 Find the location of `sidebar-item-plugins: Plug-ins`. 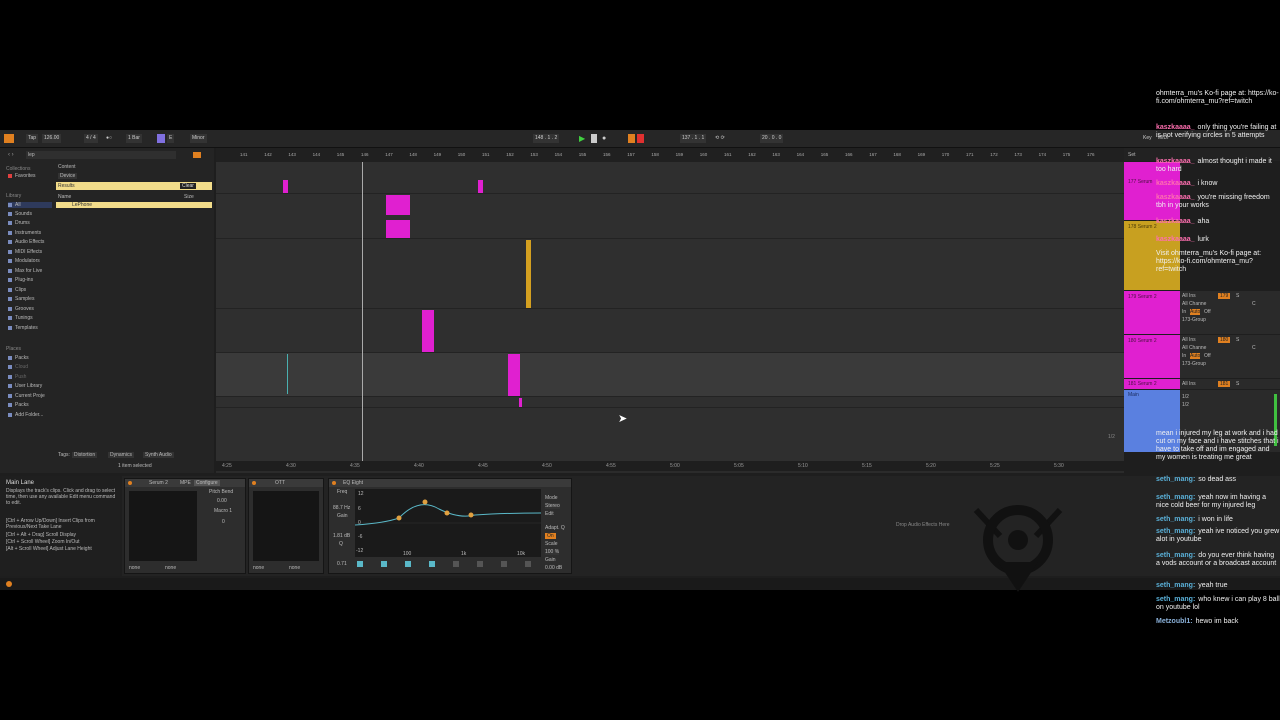

sidebar-item-plugins: Plug-ins is located at coordinates (20, 280).